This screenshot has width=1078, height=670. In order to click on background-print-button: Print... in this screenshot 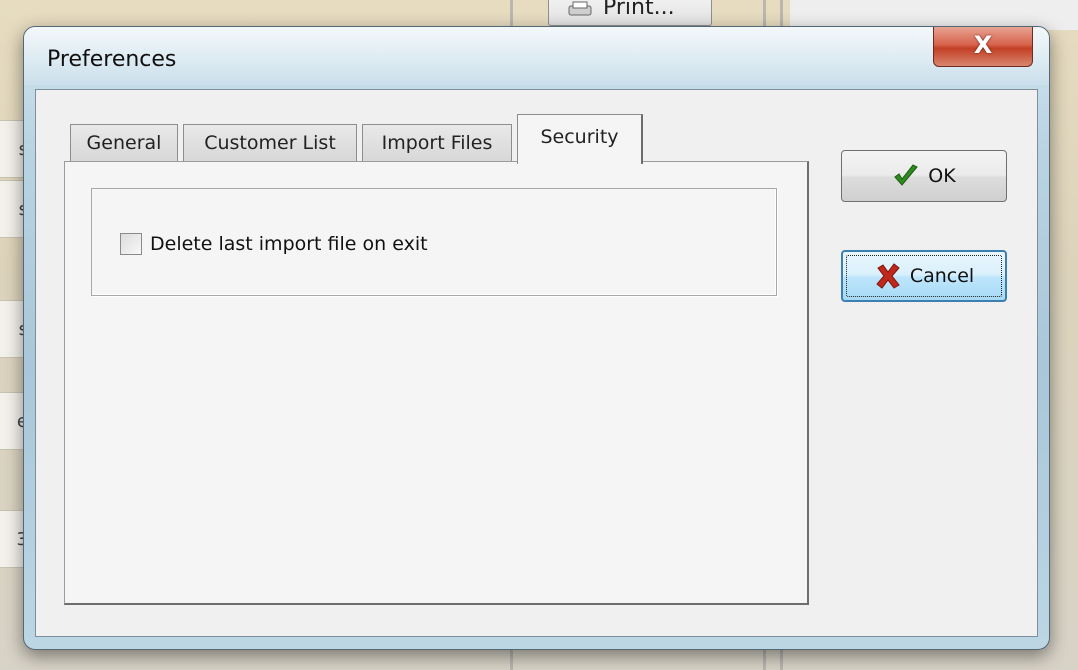, I will do `click(630, 13)`.